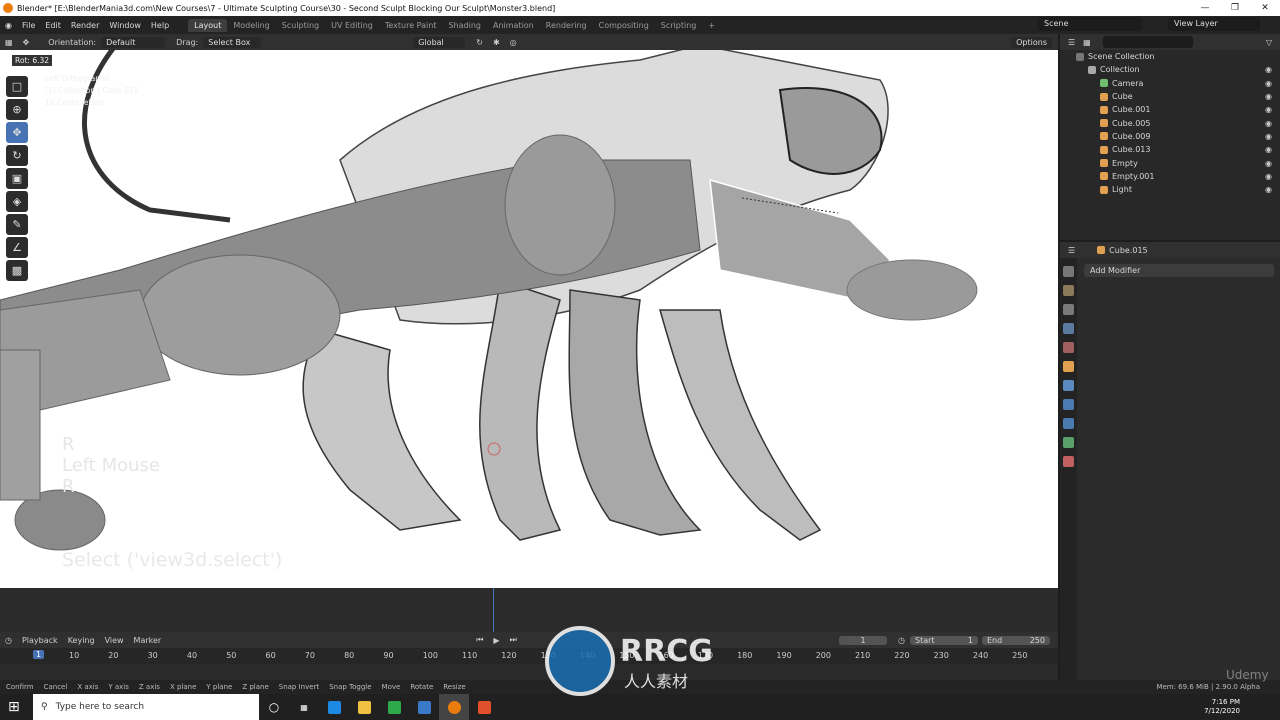  Describe the element at coordinates (1068, 385) in the screenshot. I see `modifier-tab-icon` at that location.